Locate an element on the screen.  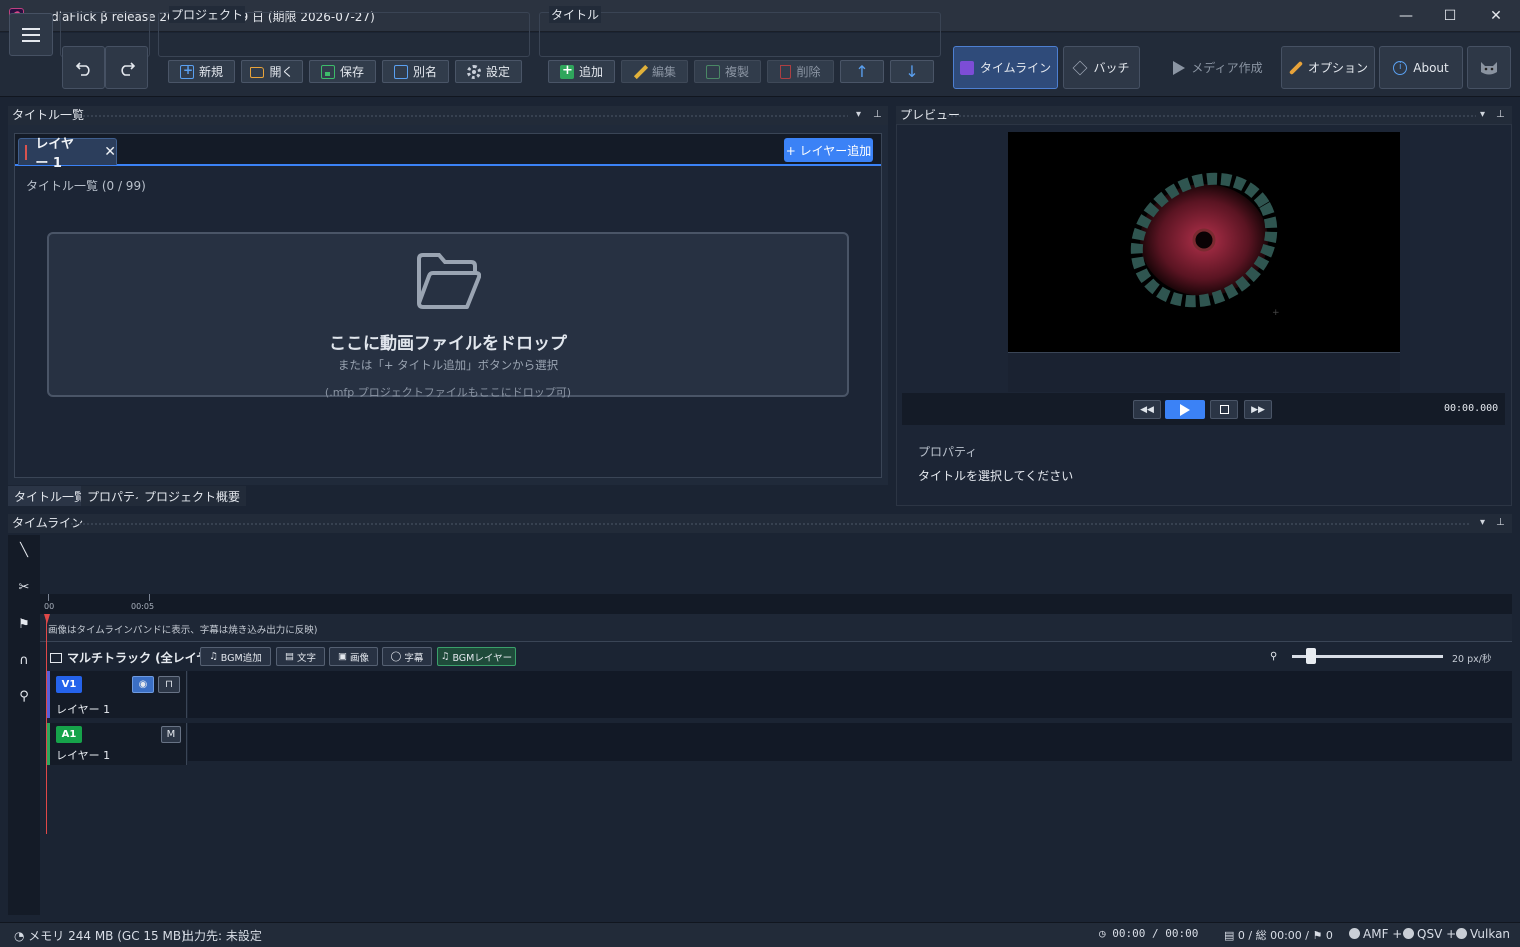
time-ruler is located at coordinates (776, 604).